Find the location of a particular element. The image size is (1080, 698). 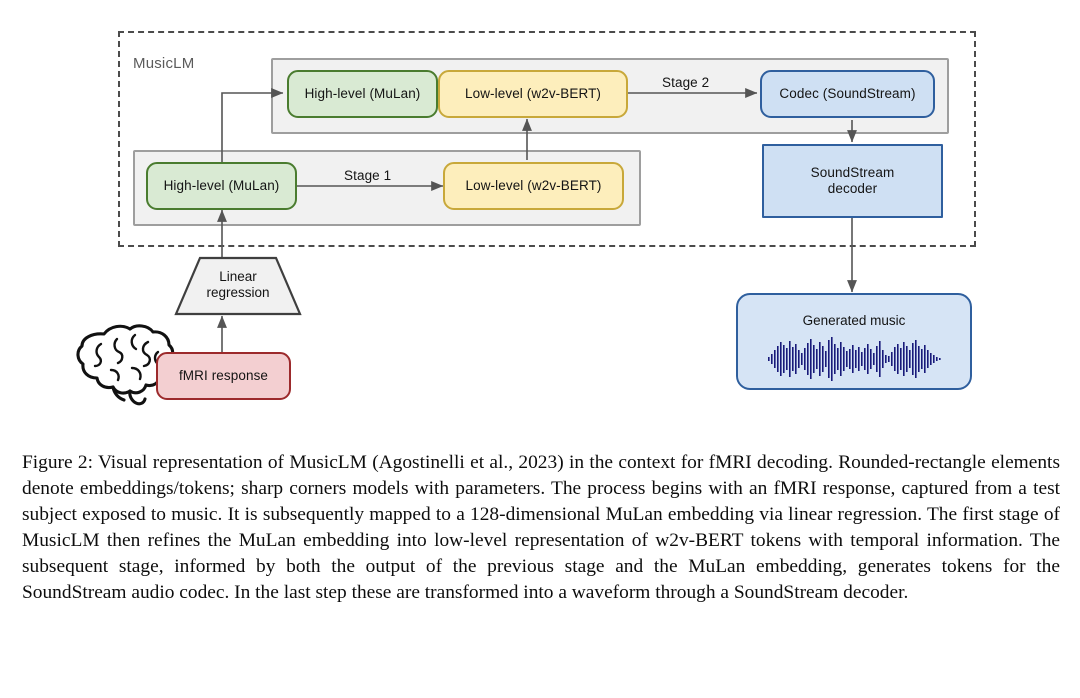

linear-regression-label: Linear regression is located at coordinates (238, 285).